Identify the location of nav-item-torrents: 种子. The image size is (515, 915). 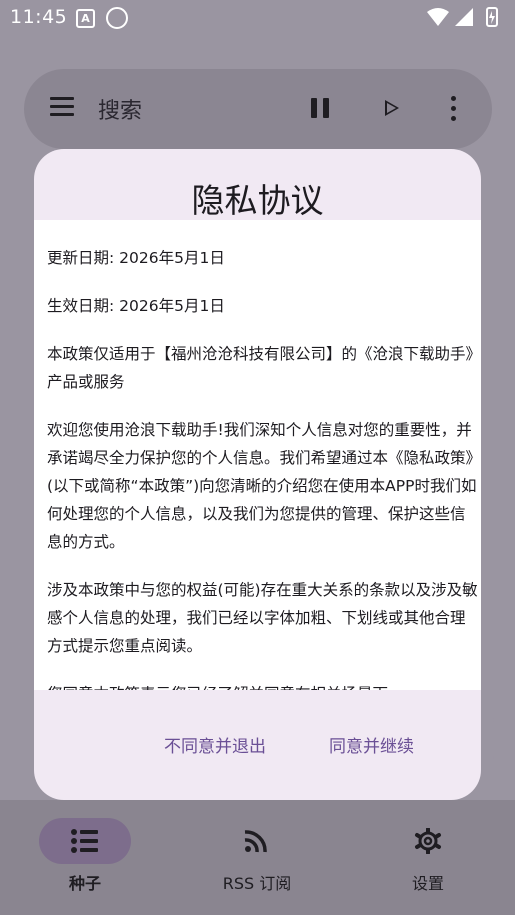
(85, 858).